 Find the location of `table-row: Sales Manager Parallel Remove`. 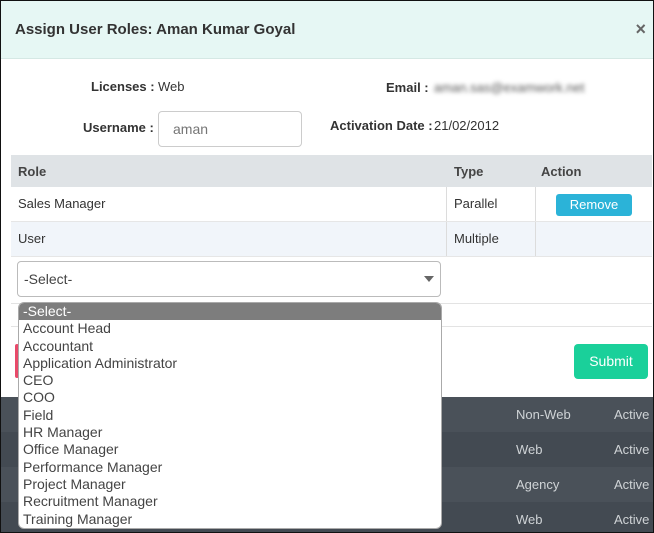

table-row: Sales Manager Parallel Remove is located at coordinates (331, 204).